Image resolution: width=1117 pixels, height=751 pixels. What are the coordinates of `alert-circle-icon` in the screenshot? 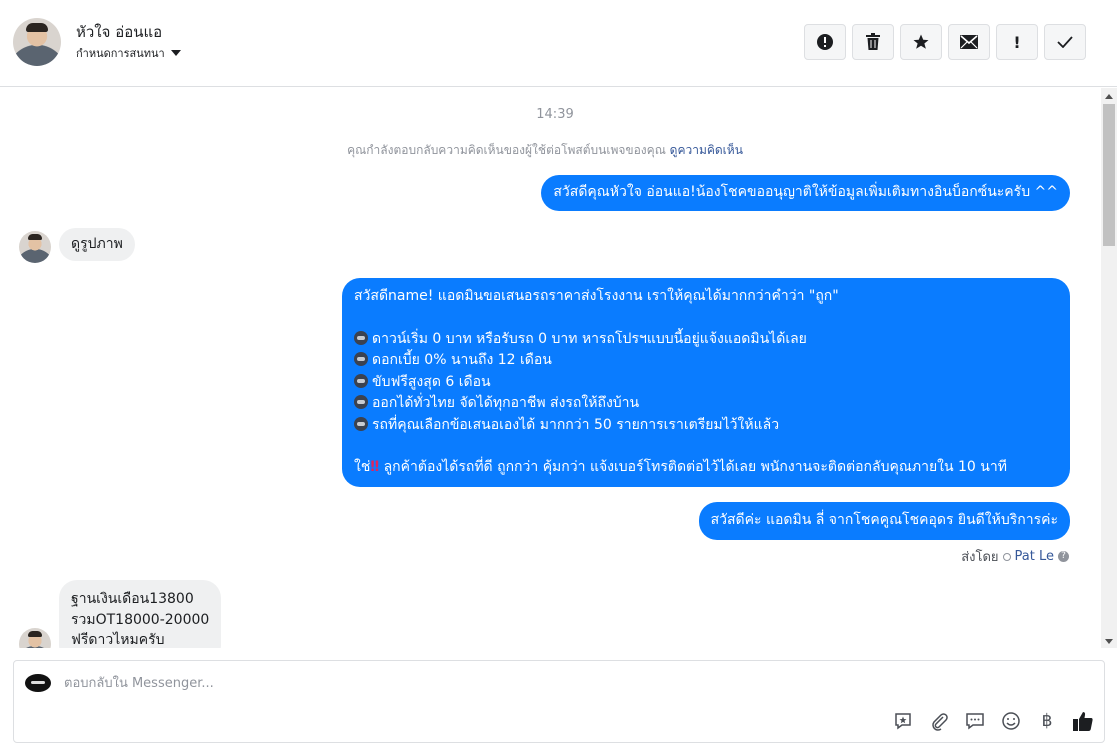 It's located at (825, 42).